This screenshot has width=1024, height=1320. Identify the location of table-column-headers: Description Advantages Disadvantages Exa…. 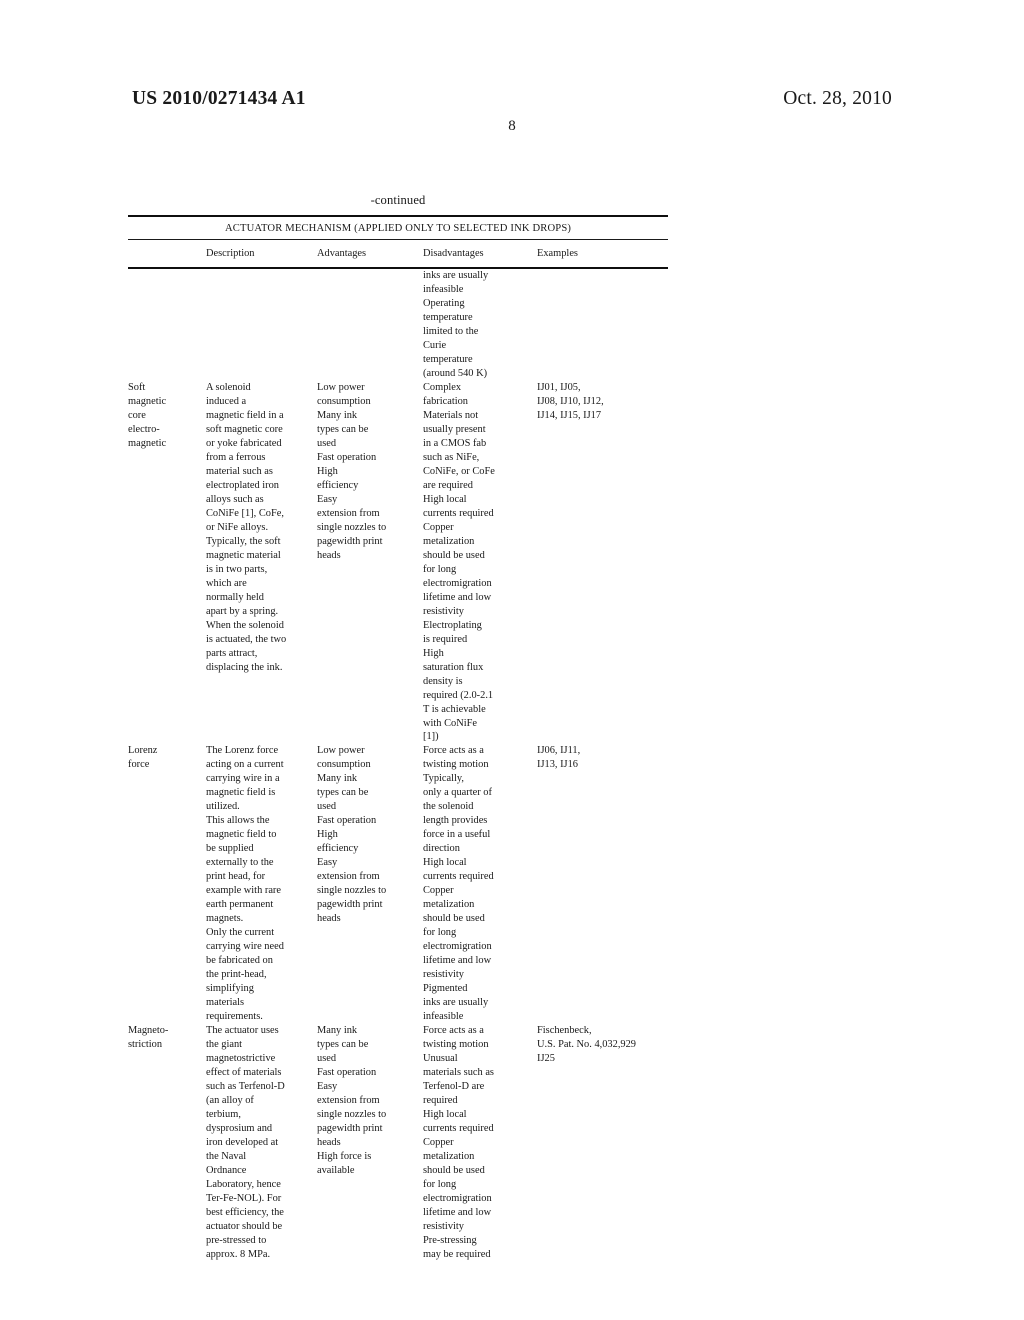
(398, 253).